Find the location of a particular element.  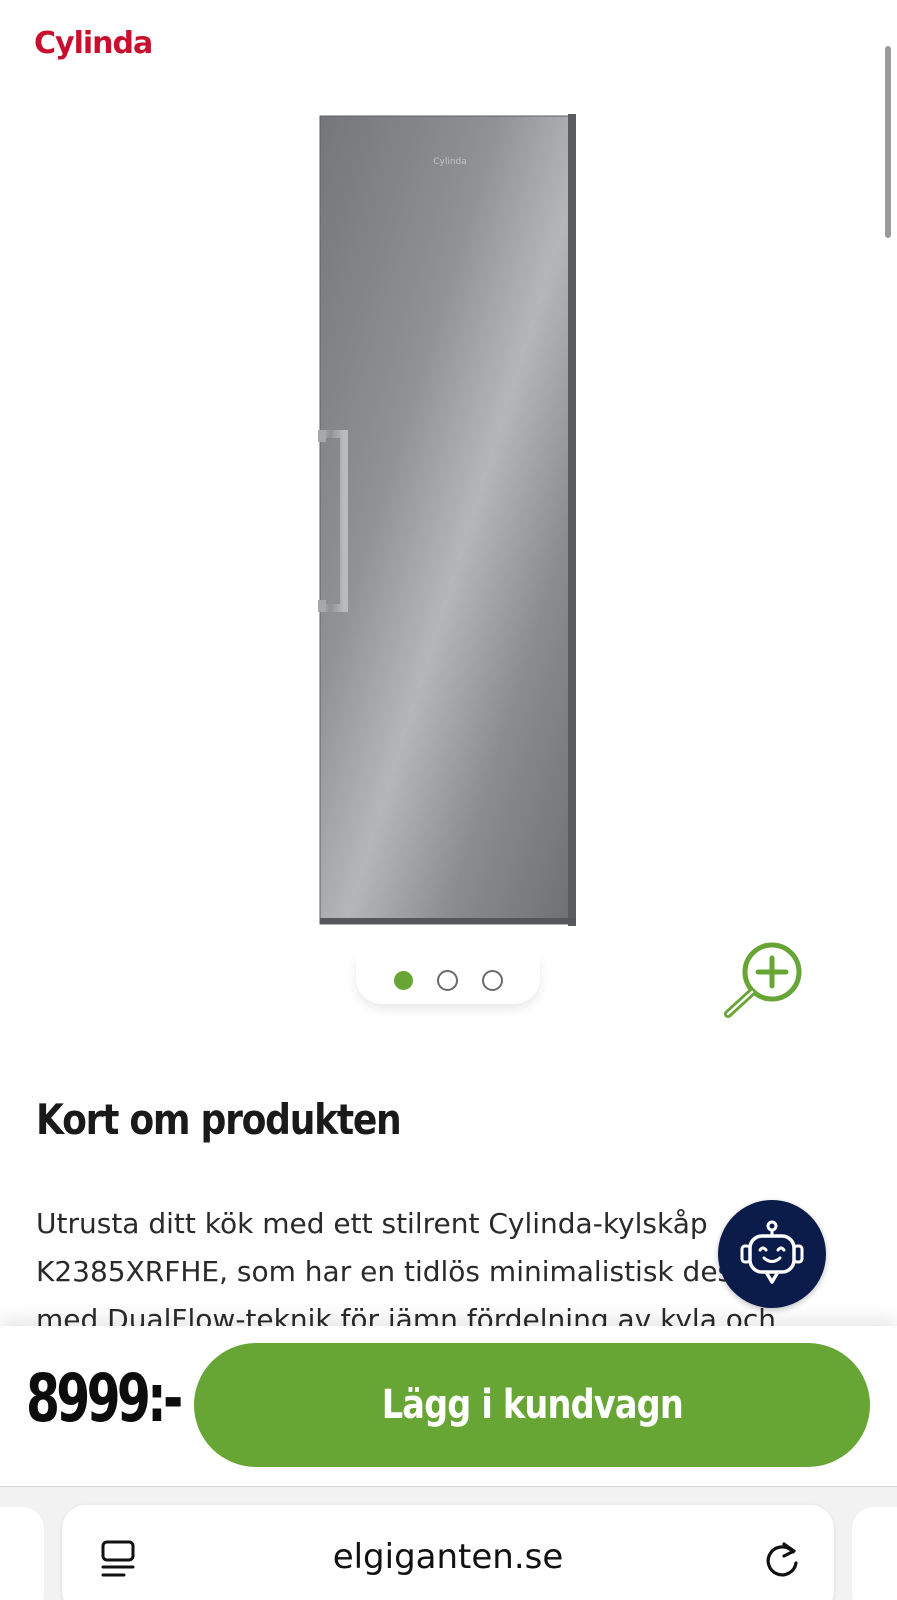

brand-logo: Cylinda is located at coordinates (93, 43).